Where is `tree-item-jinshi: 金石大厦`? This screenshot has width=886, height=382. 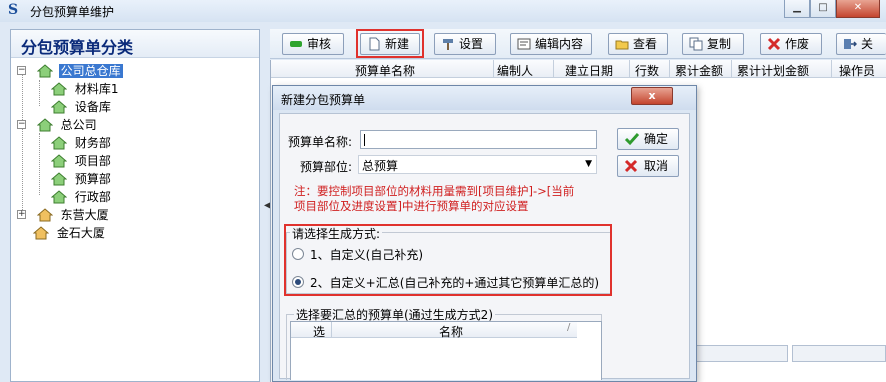 tree-item-jinshi: 金石大厦 is located at coordinates (69, 232).